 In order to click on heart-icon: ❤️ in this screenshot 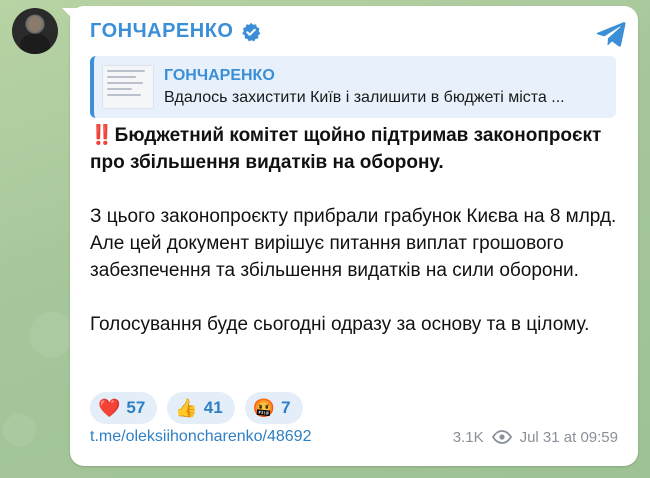, I will do `click(109, 408)`.